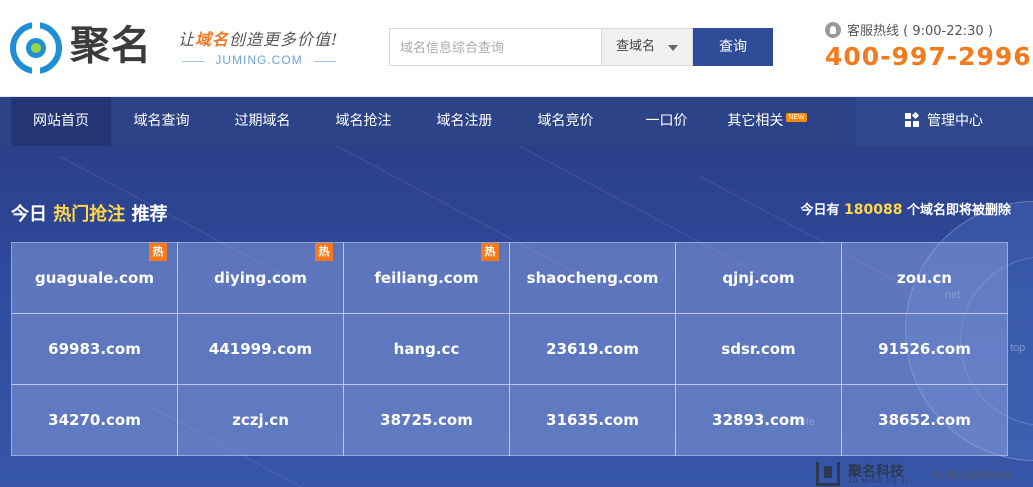 The width and height of the screenshot is (1033, 487). I want to click on delete-suffix: 个域名即将被删除, so click(958, 210).